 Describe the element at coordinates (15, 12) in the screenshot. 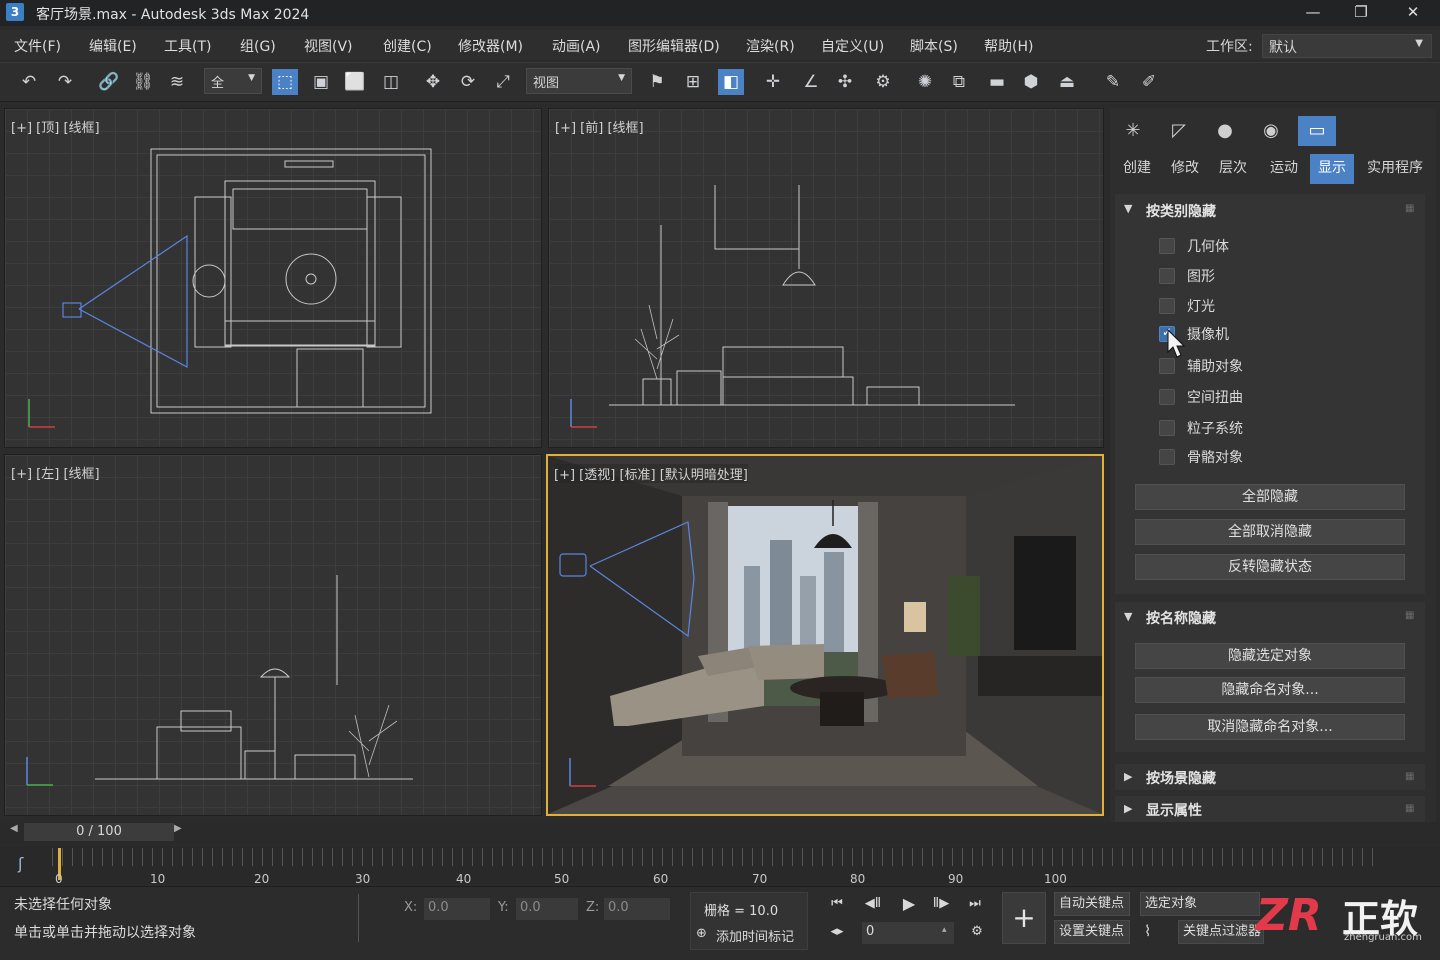

I see `app-icon: 3` at that location.